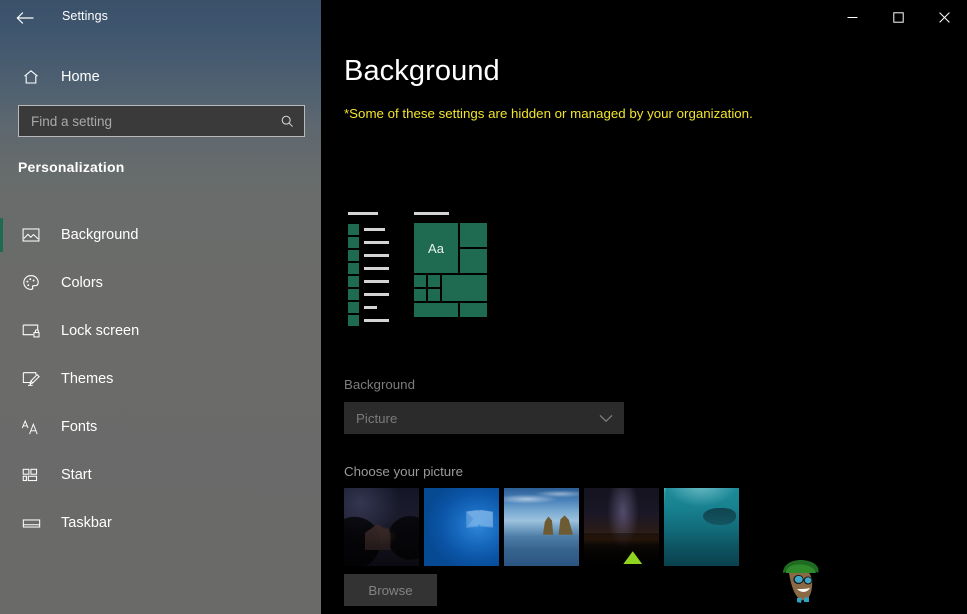 The height and width of the screenshot is (614, 967). I want to click on browse-button-label: Browse, so click(390, 590).